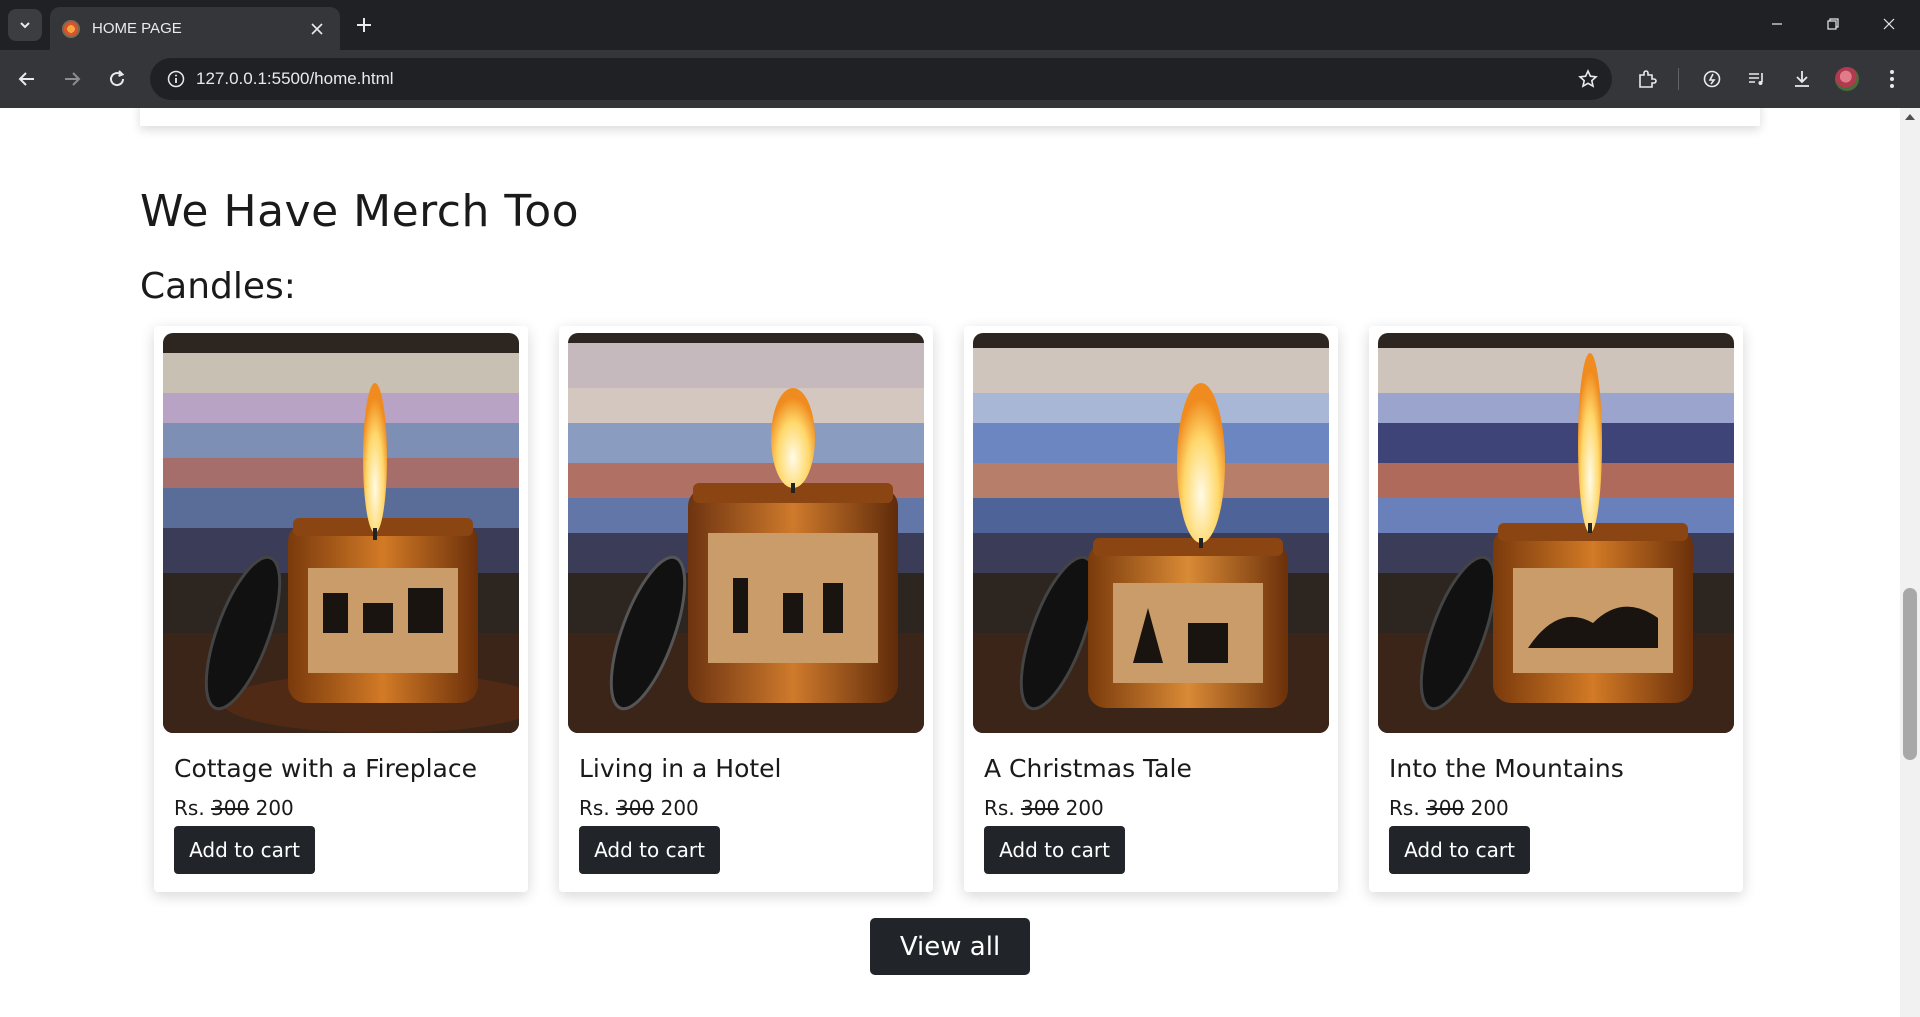 The height and width of the screenshot is (1017, 1920). I want to click on tab-title: HOME PAGE, so click(137, 28).